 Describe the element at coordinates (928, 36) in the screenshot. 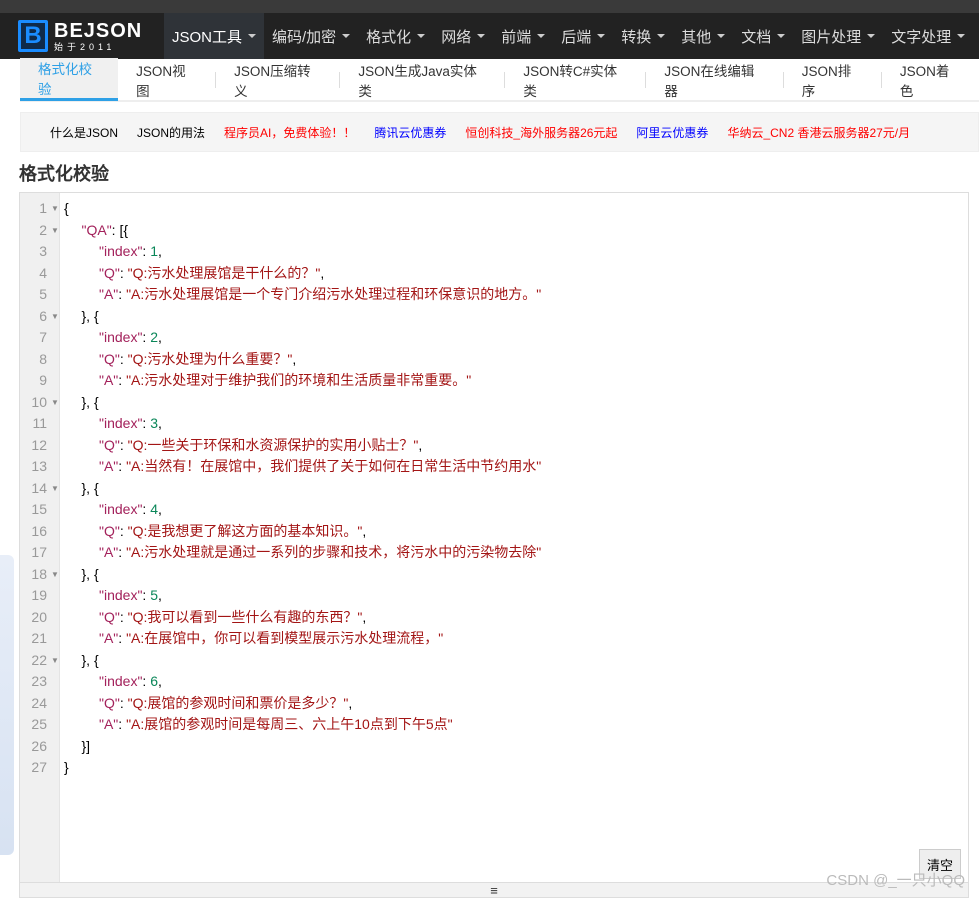

I see `nav-item: 文字处理` at that location.